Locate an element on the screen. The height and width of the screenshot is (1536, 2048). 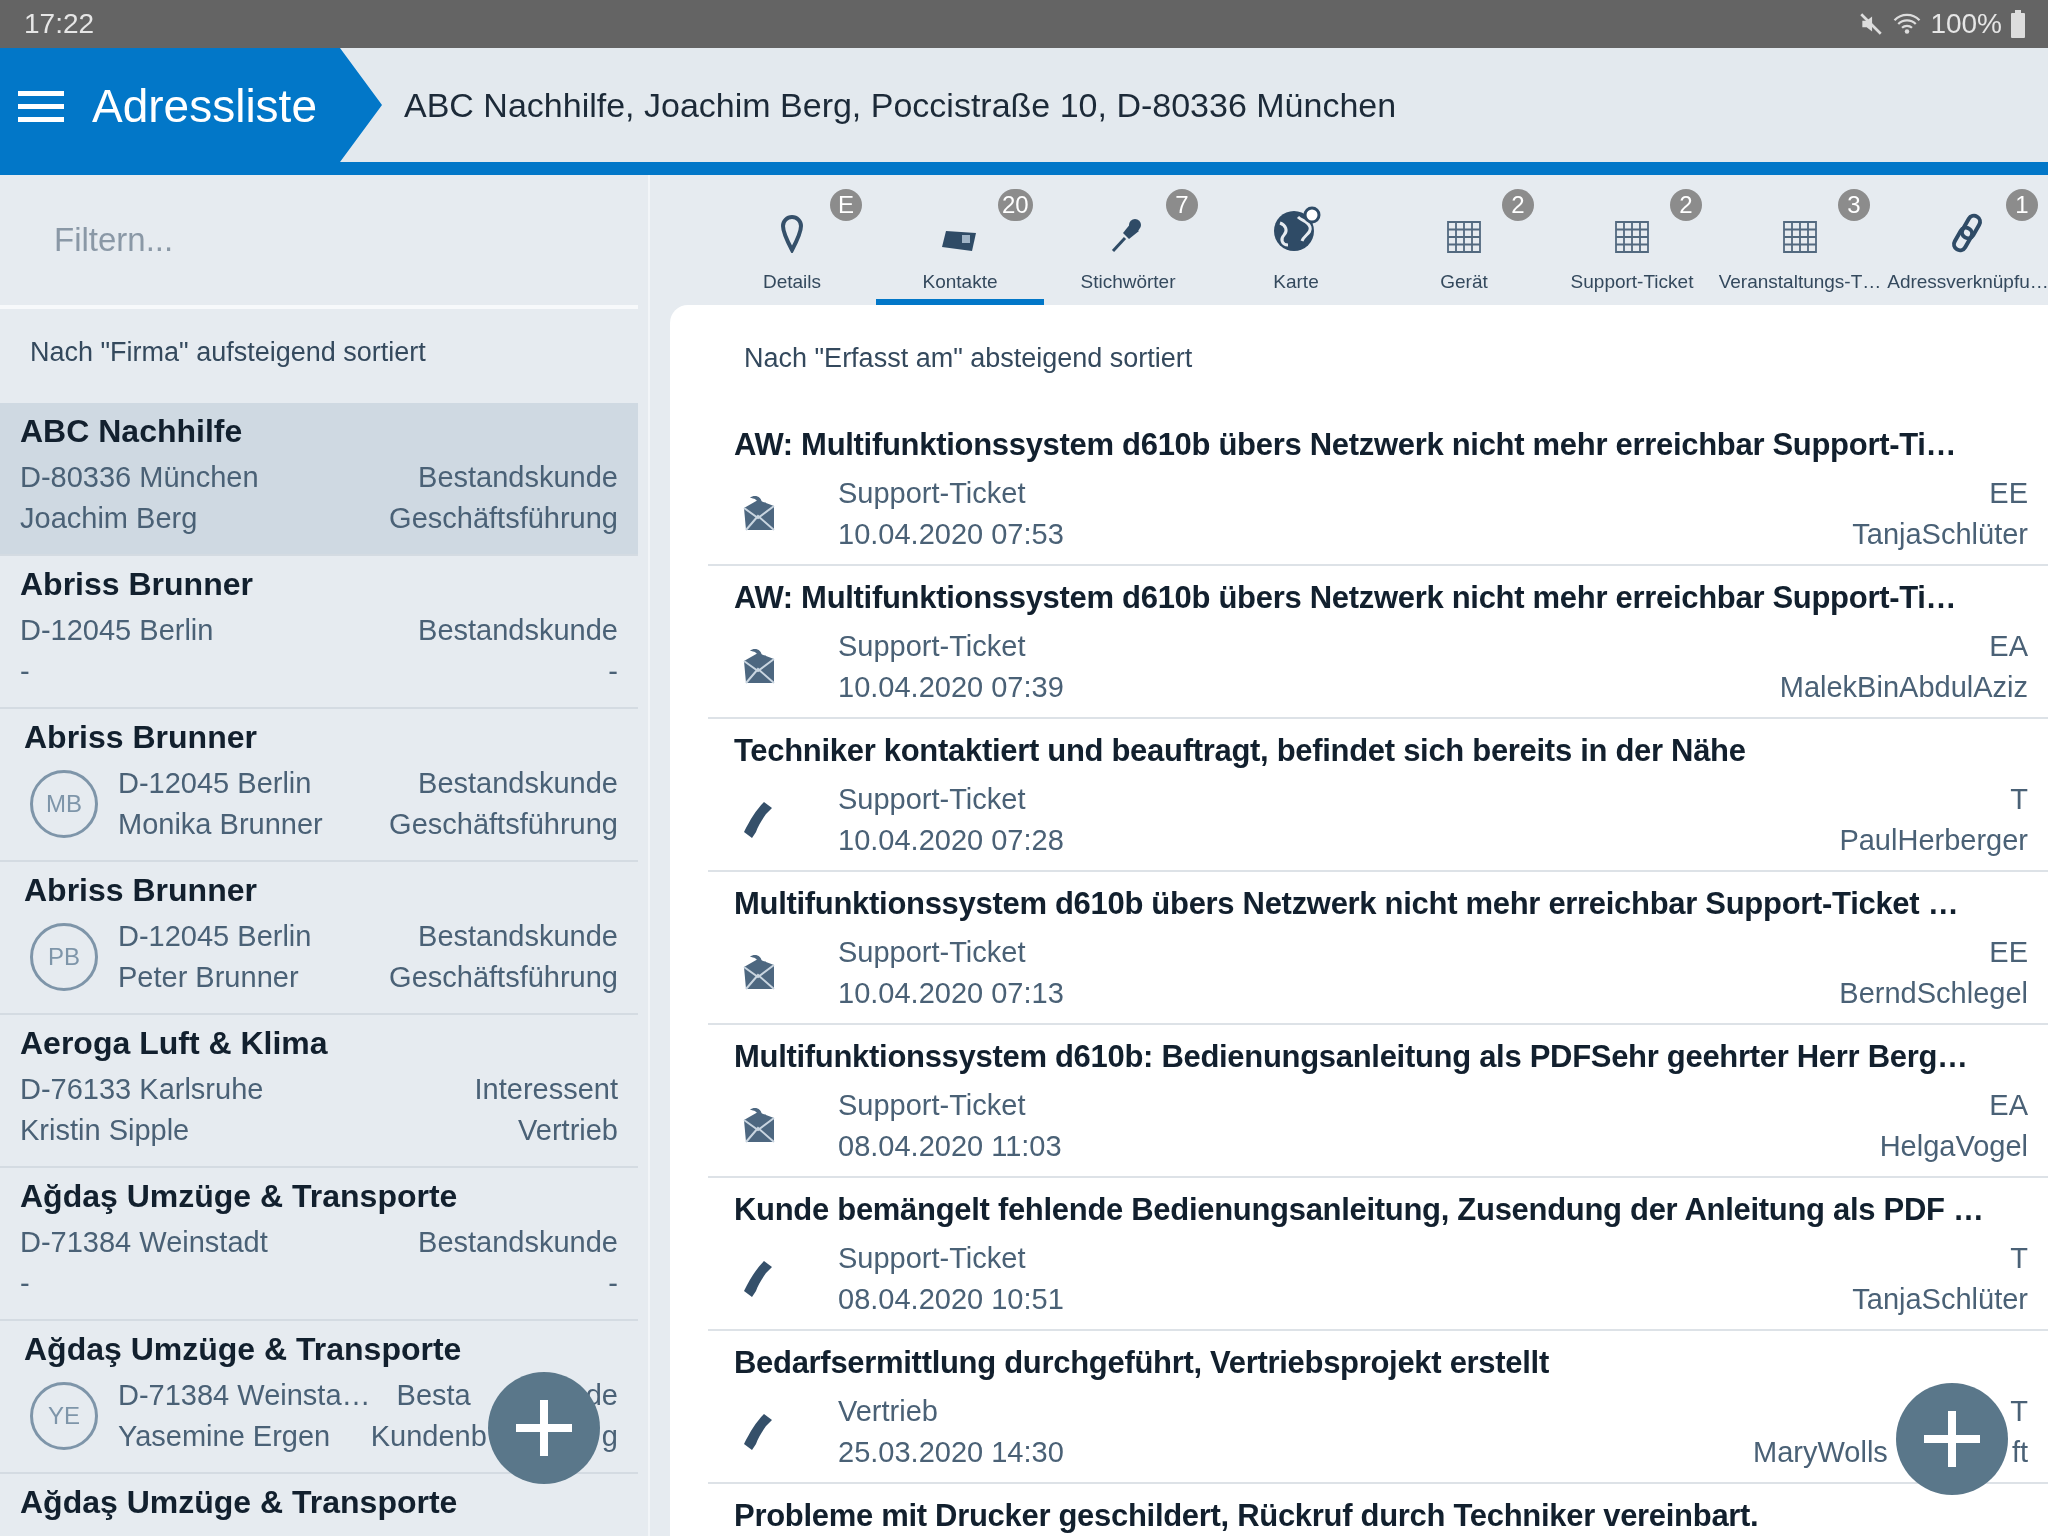
contact-item: Multifunktionssystem d610b: Bedienungsanleitung als PDFSehr geehrter Herr Berg… Support-Ticket EA 08.04.2020 11:03 HelgaVogel is located at coordinates (1378, 1101).